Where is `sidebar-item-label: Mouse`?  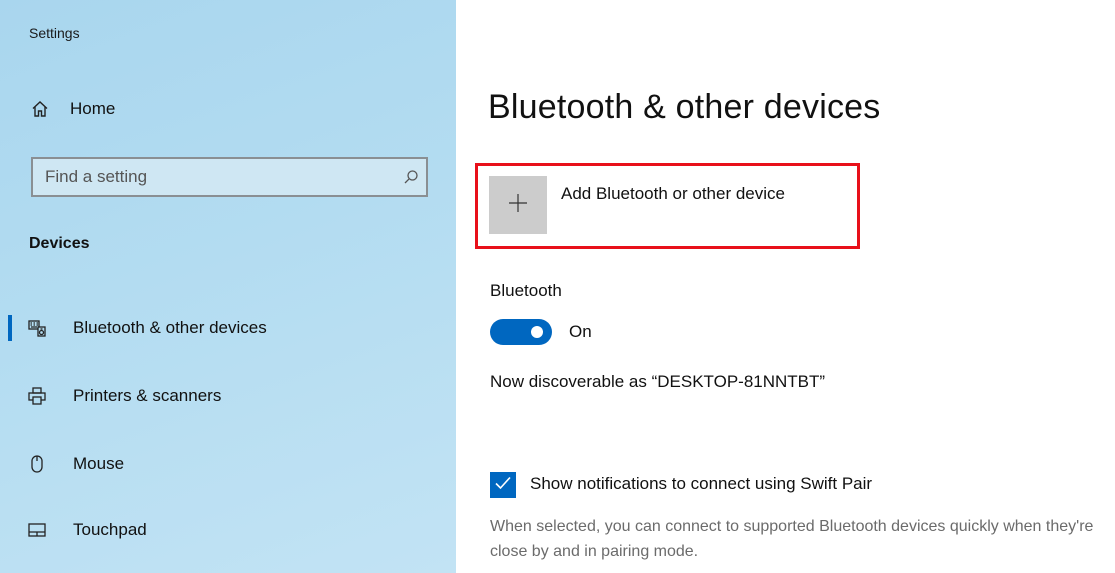
sidebar-item-label: Mouse is located at coordinates (99, 463).